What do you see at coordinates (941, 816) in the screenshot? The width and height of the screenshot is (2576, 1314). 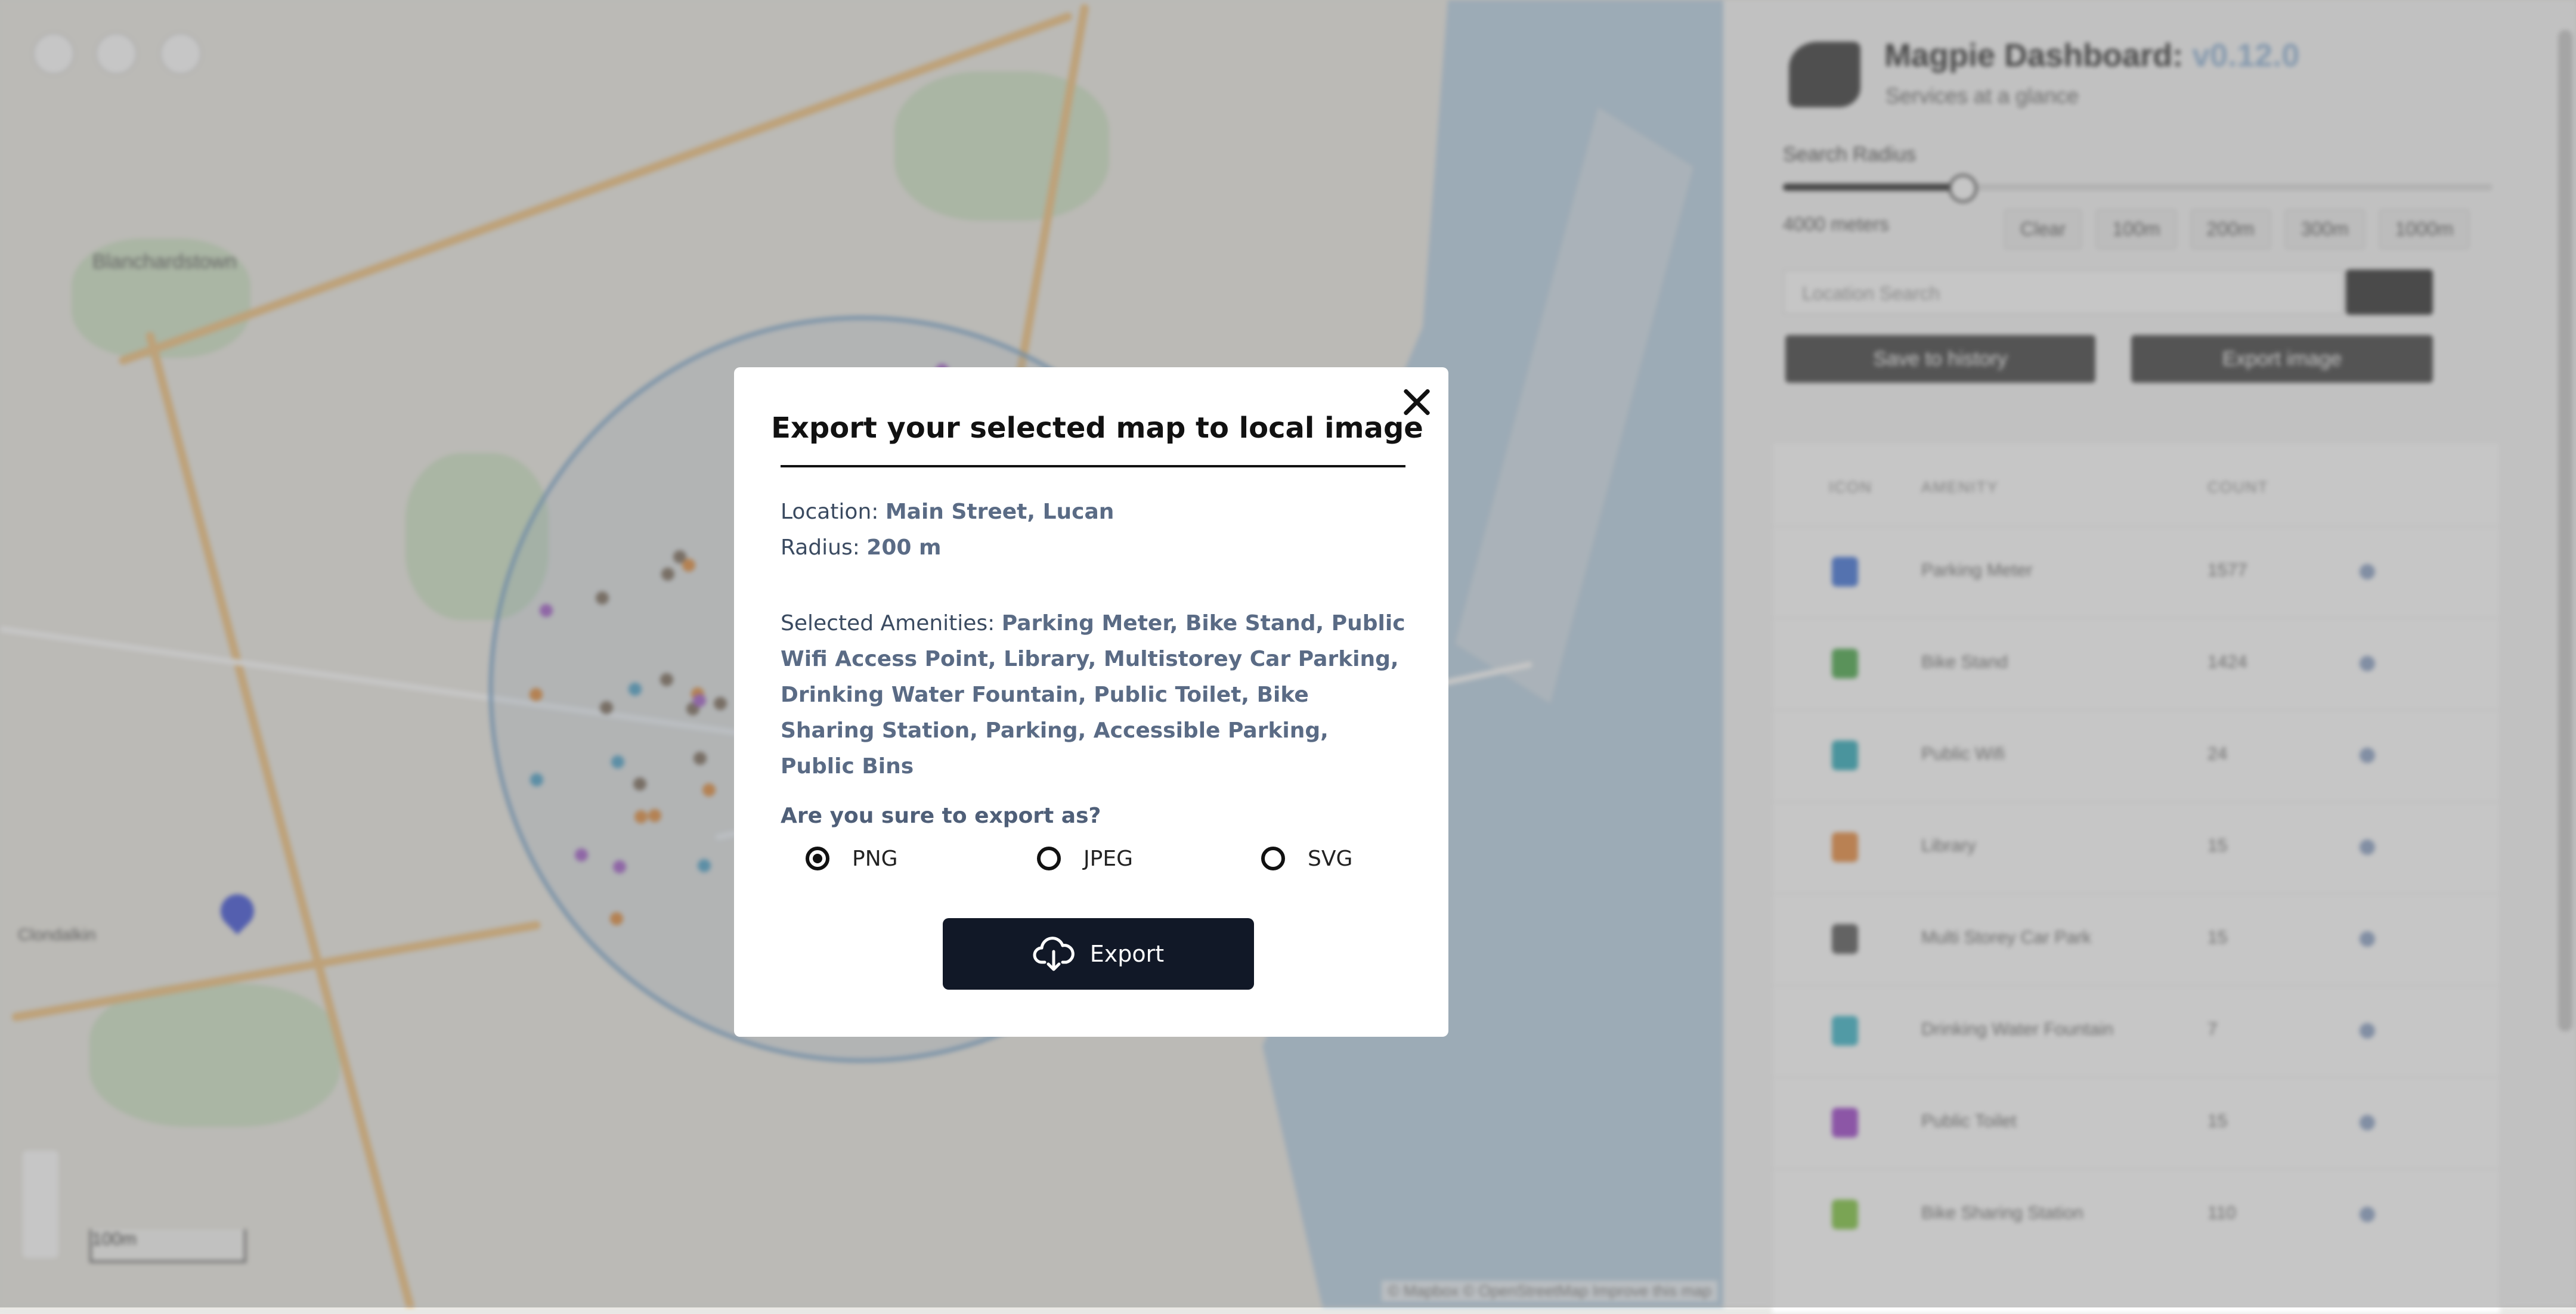 I see `confirm-question: Are you sure to export as?` at bounding box center [941, 816].